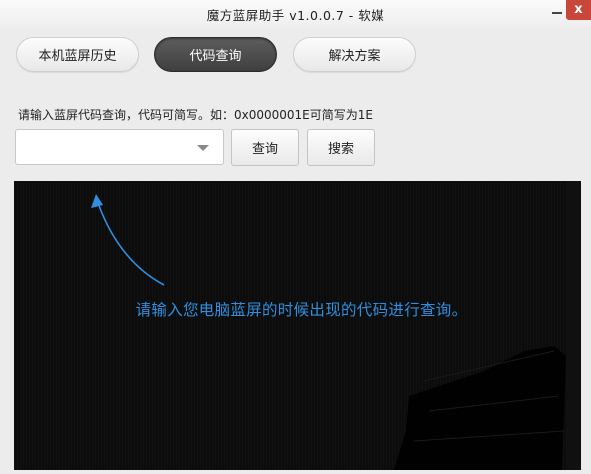 The width and height of the screenshot is (591, 474). I want to click on close-button: x, so click(578, 10).